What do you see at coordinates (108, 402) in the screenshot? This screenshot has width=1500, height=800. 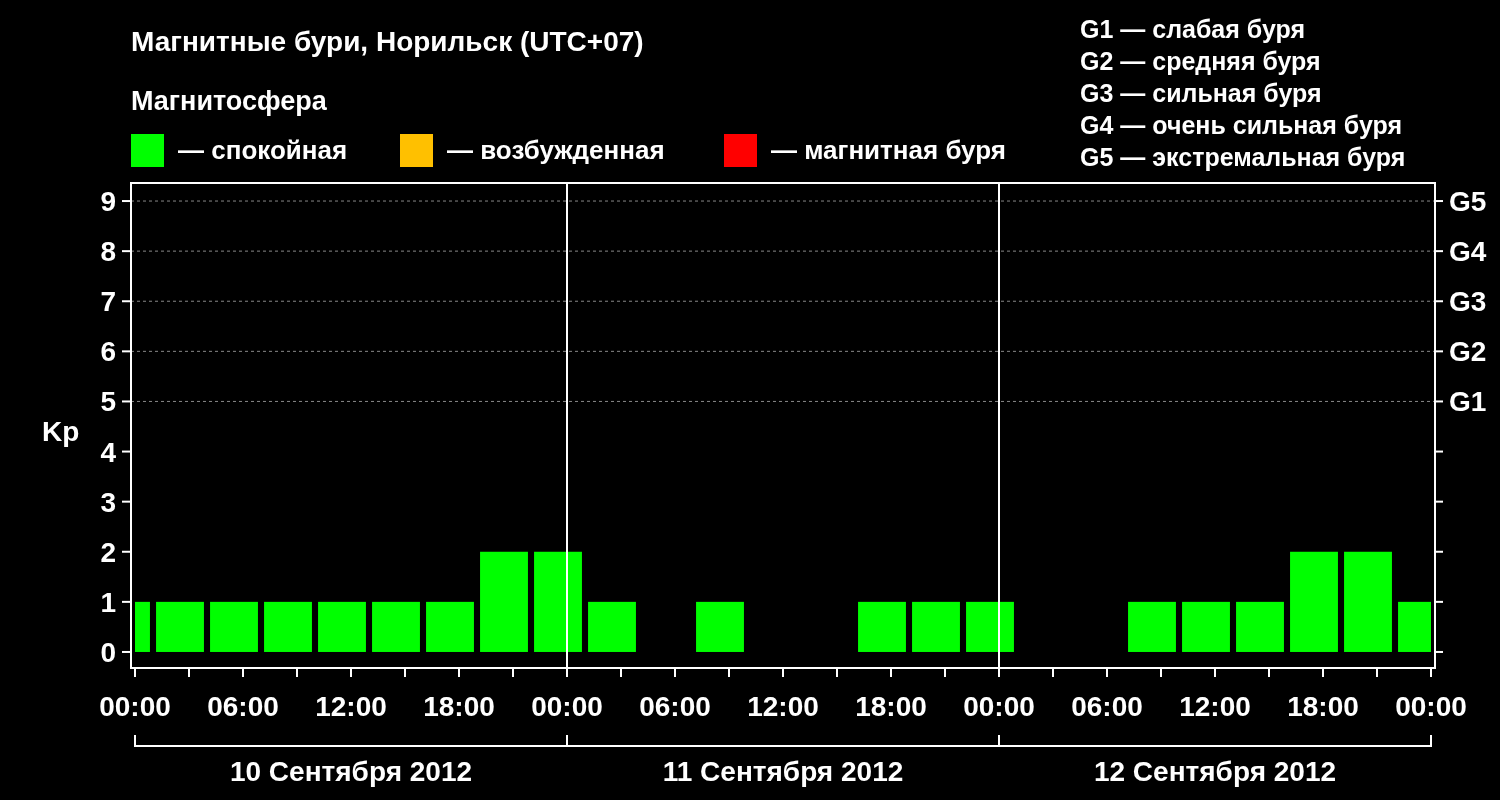 I see `axis-tick-label: 5` at bounding box center [108, 402].